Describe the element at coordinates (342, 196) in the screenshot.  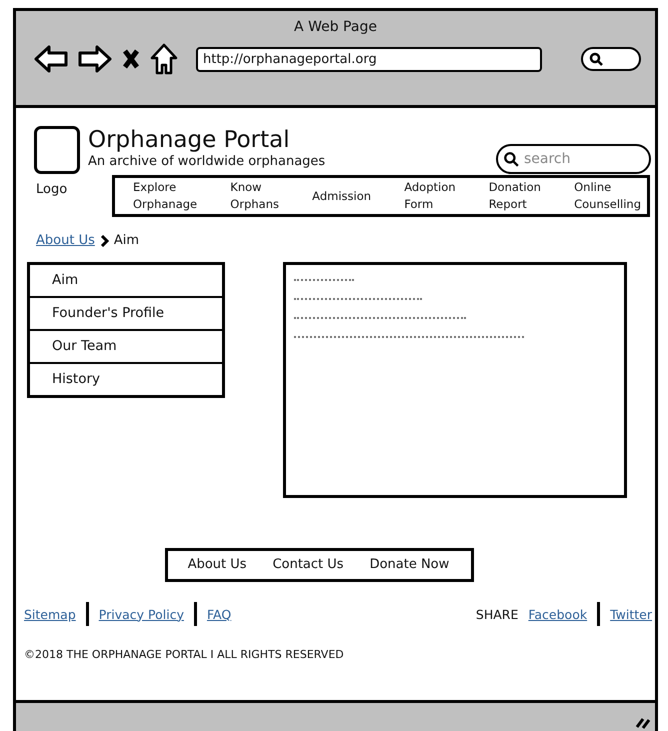
I see `nav-link: Admission` at that location.